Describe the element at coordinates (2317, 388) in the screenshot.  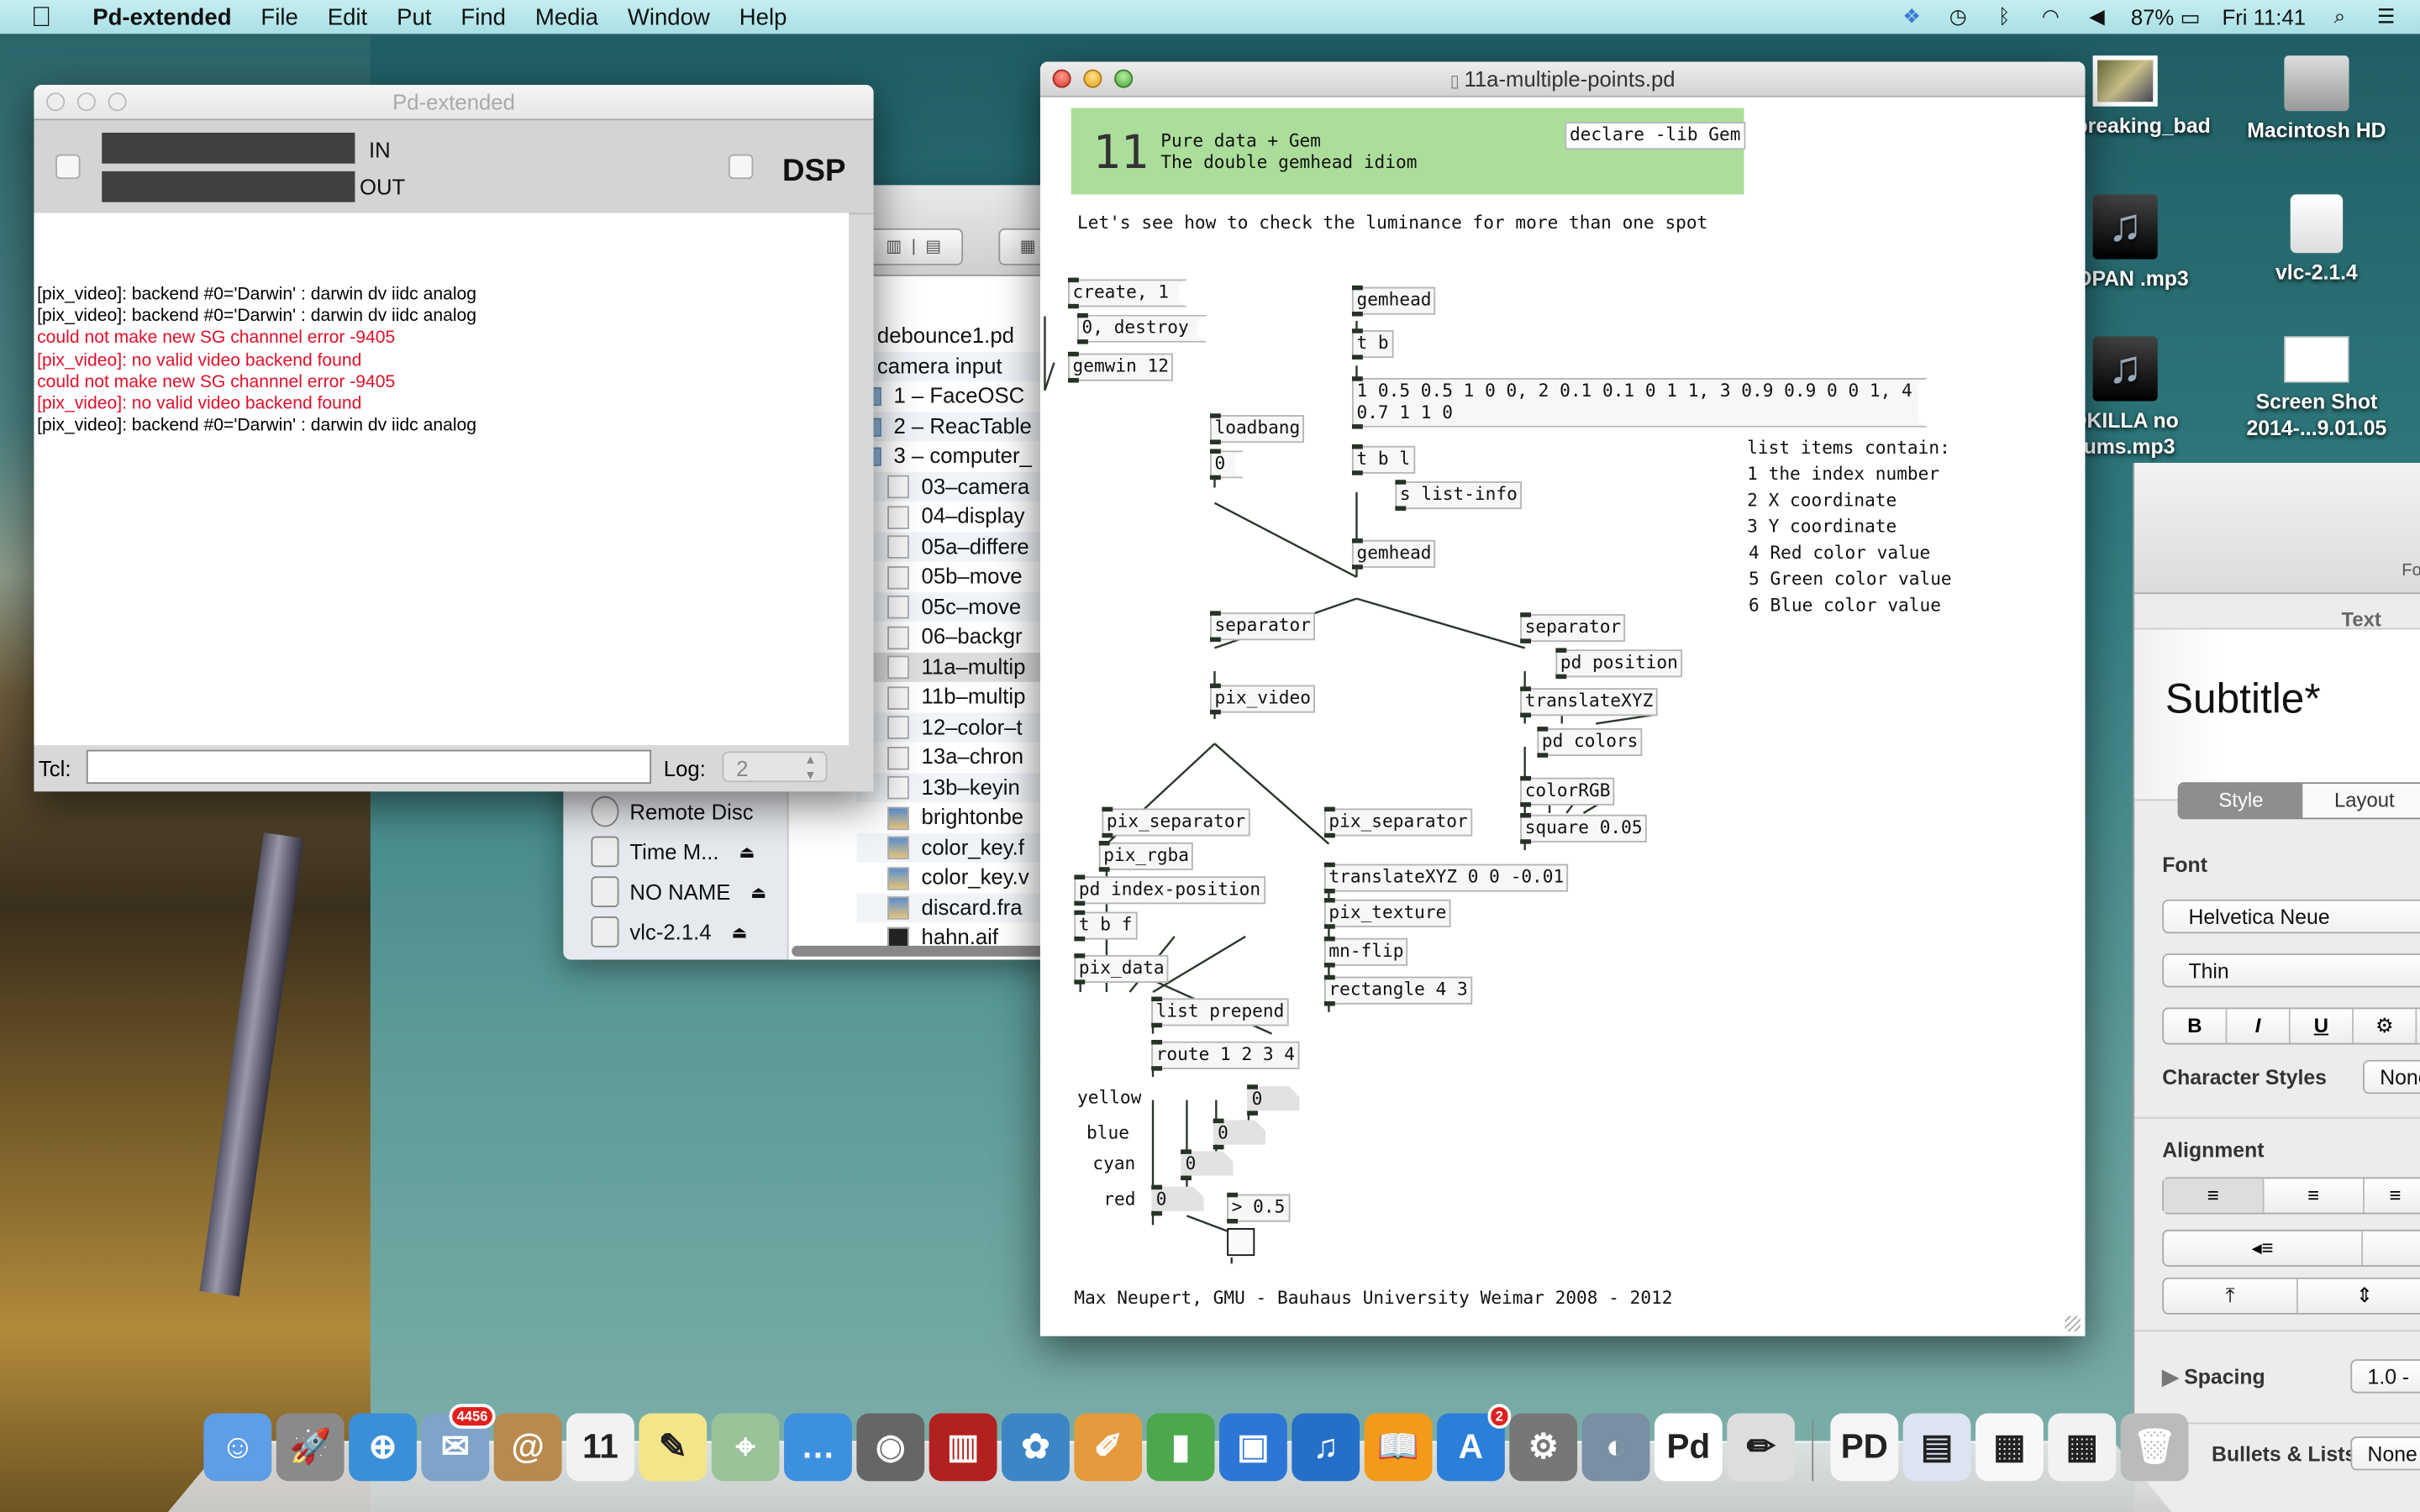
I see `desktop-icon: Screen Shot 2014-...9.01.05` at that location.